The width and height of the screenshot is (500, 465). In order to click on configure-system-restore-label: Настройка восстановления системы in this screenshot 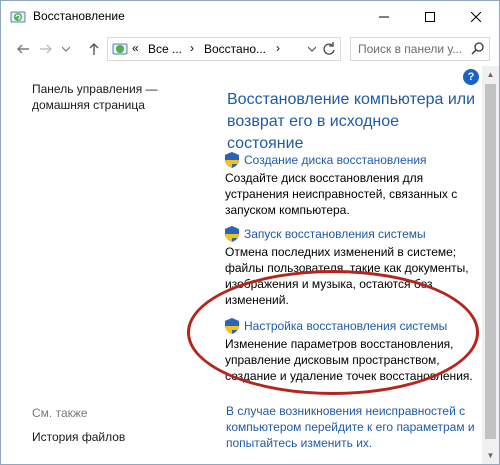, I will do `click(345, 326)`.